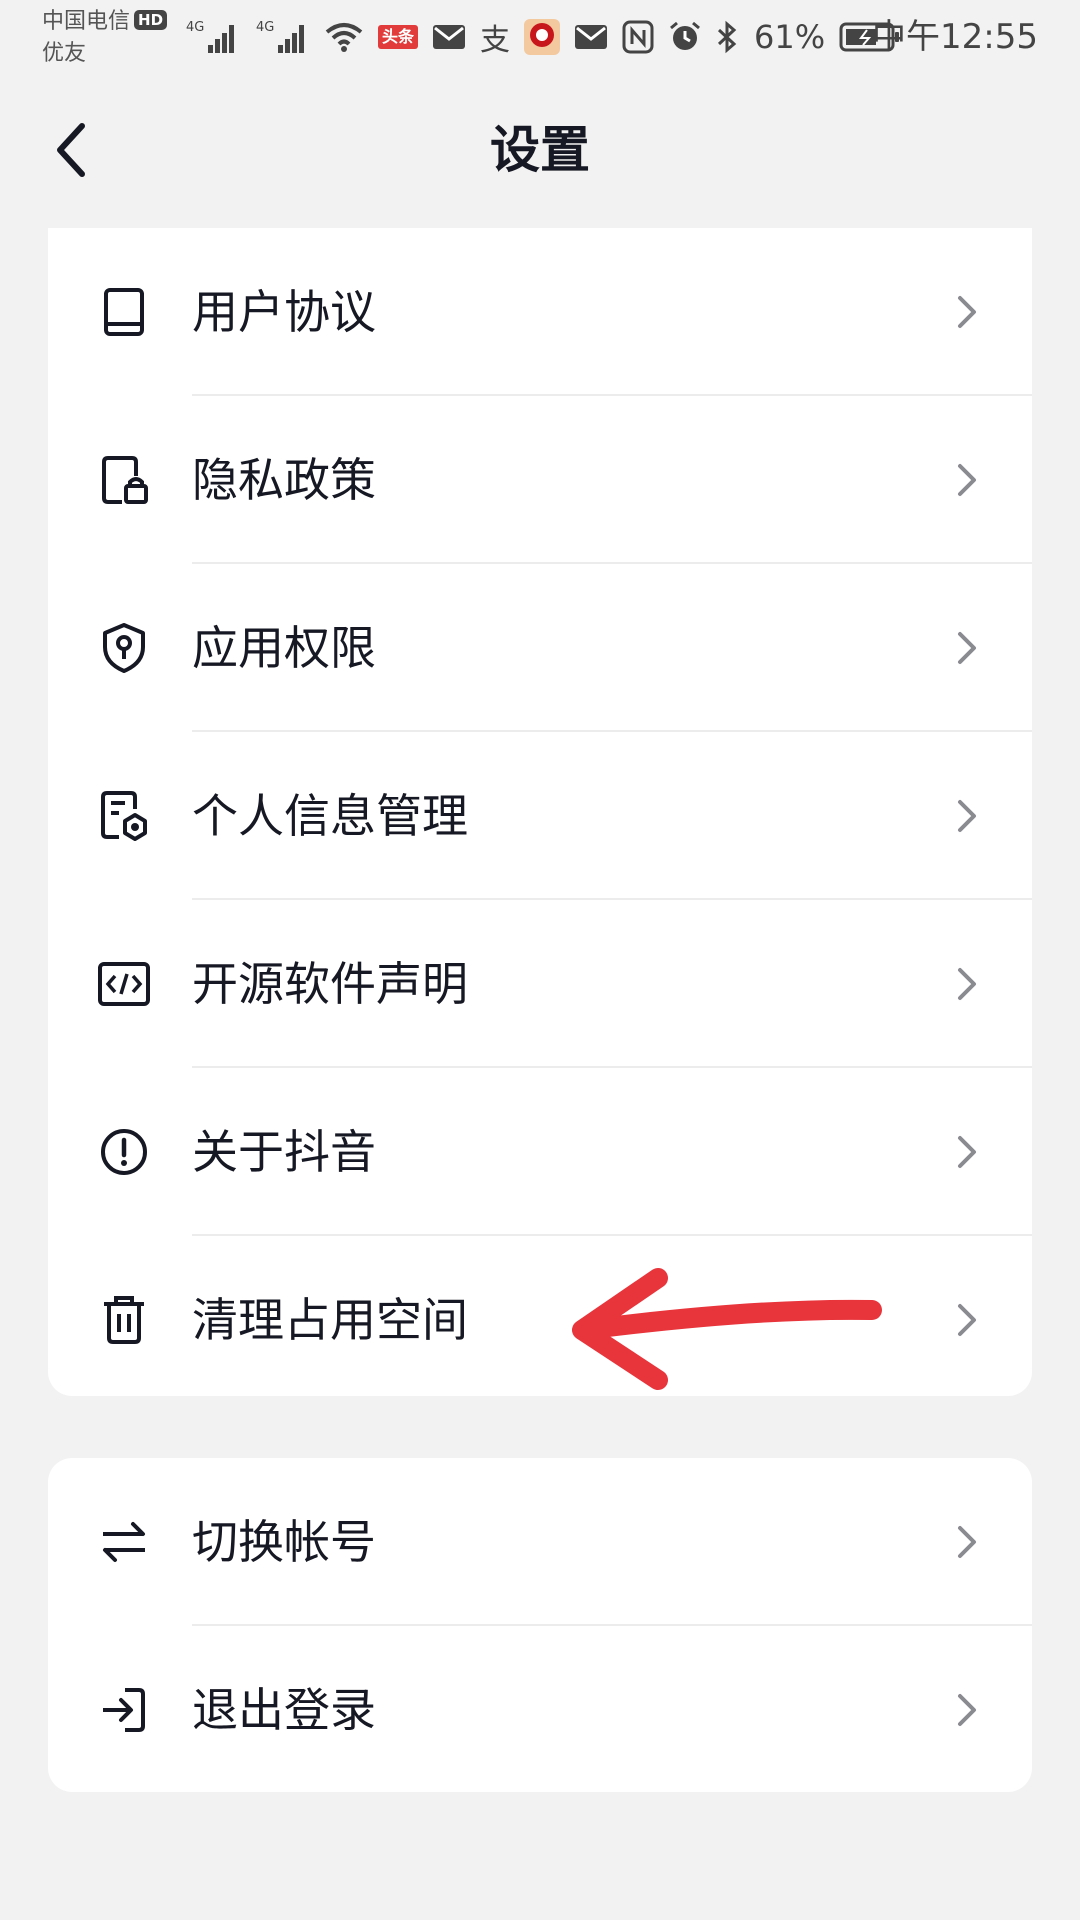 This screenshot has height=1920, width=1080. What do you see at coordinates (212, 37) in the screenshot?
I see `signal-icon: 4G` at bounding box center [212, 37].